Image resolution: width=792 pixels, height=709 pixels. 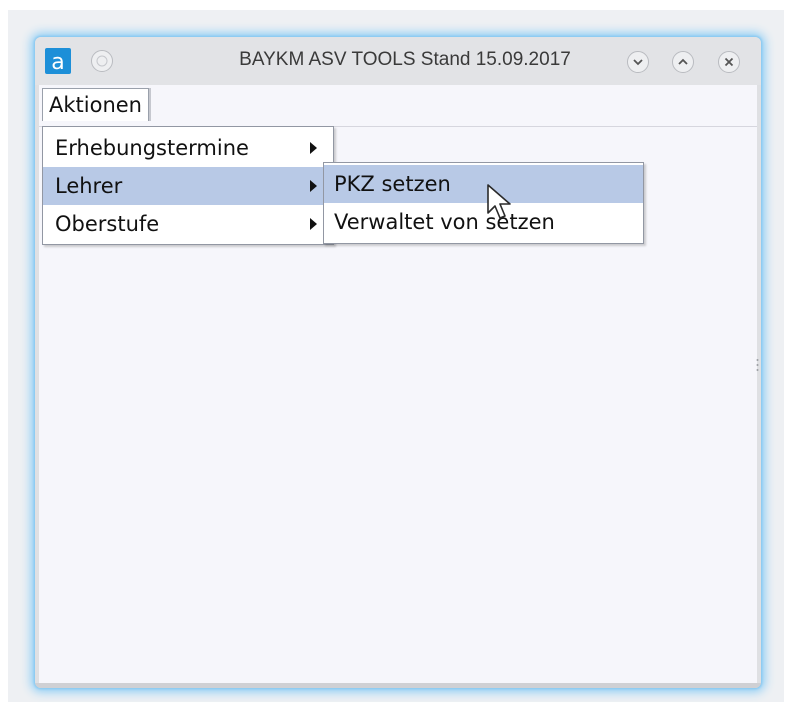 I want to click on maximize-button, so click(x=683, y=62).